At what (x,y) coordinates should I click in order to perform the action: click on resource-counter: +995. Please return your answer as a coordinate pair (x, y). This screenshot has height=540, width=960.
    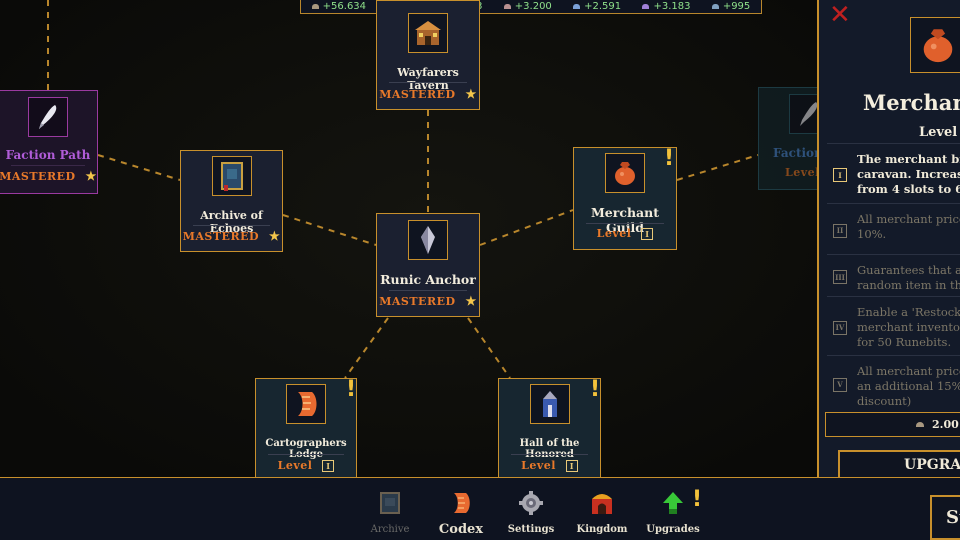
    Looking at the image, I should click on (731, 6).